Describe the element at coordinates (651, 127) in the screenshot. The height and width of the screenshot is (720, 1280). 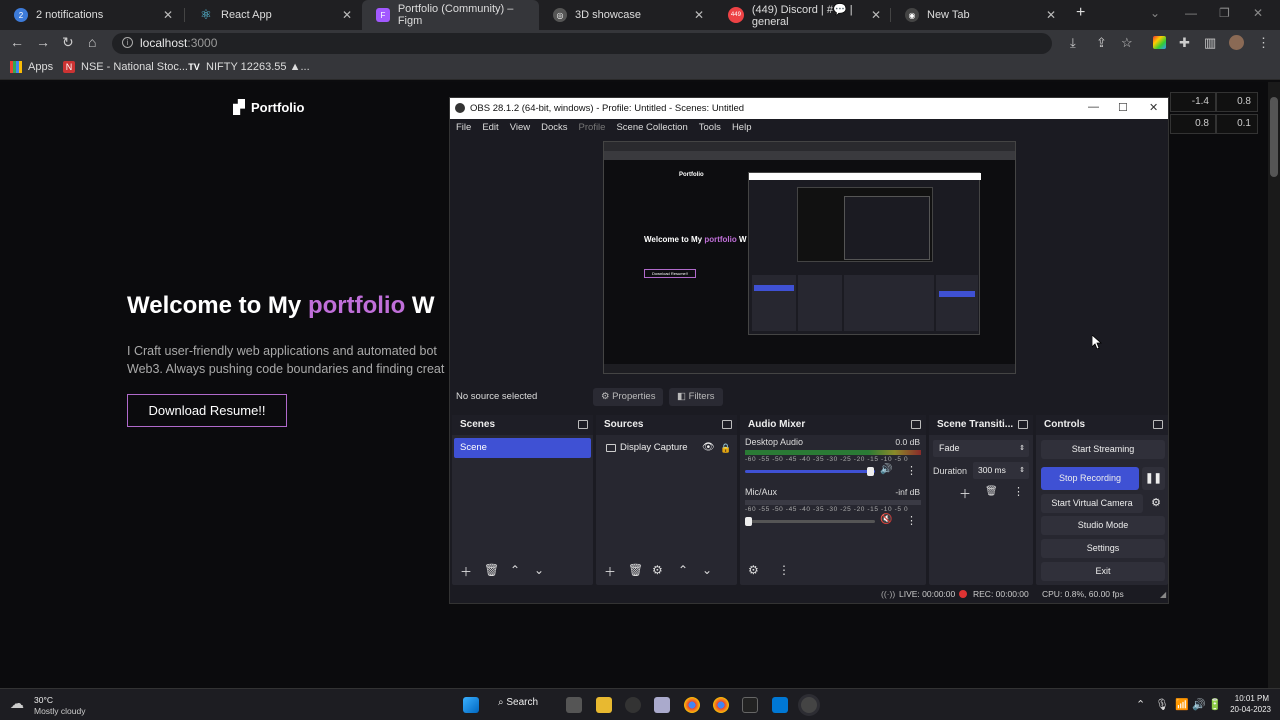
I see `menu-scene-collection: Scene Collection` at that location.